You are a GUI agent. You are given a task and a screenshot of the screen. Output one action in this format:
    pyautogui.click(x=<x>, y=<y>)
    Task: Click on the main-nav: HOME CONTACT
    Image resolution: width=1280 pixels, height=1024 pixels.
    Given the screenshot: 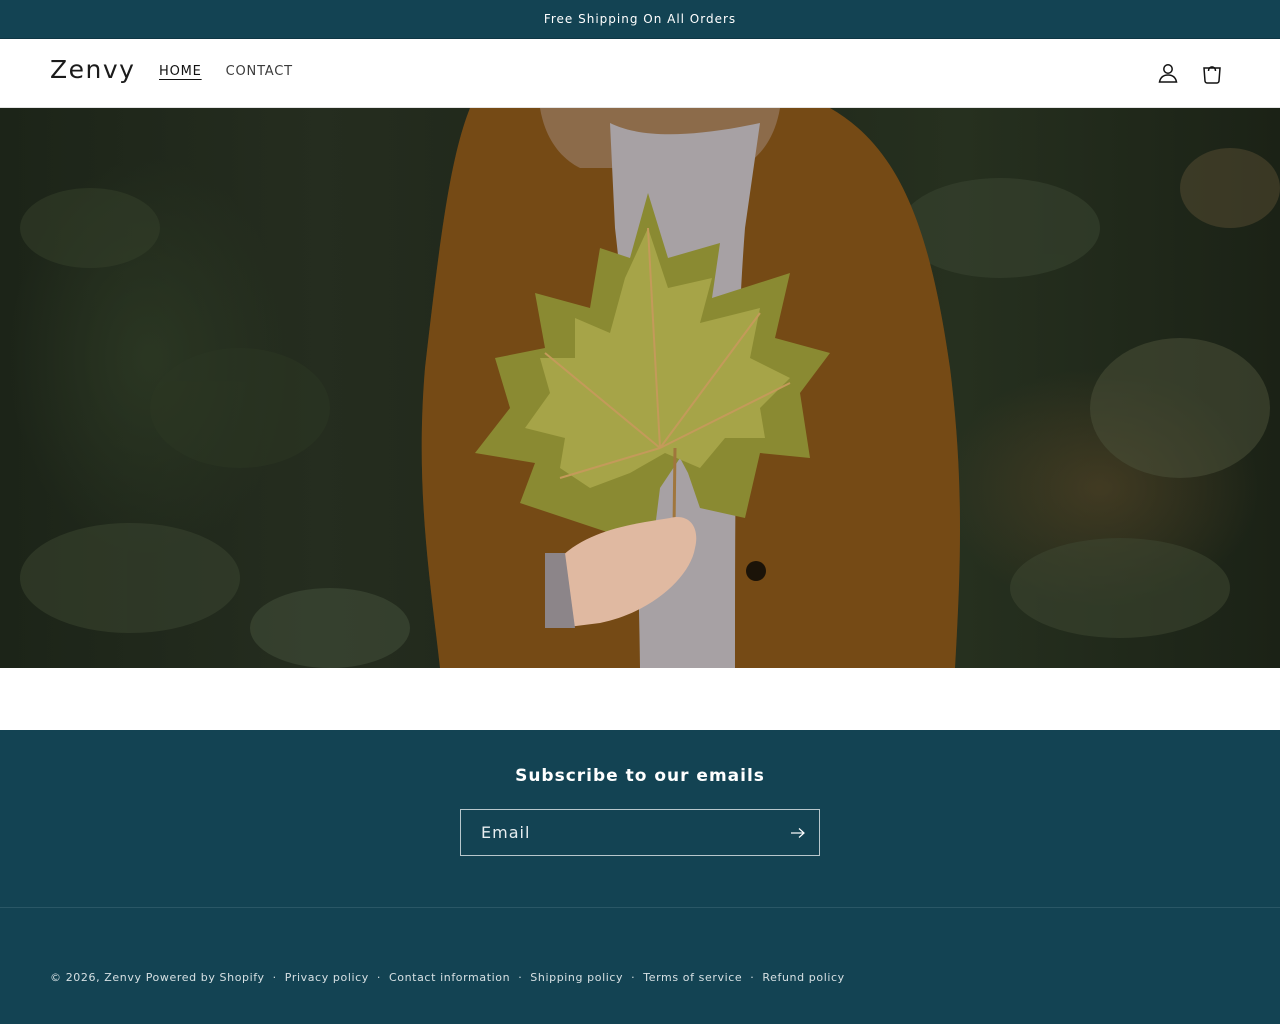 What is the action you would take?
    pyautogui.click(x=226, y=72)
    